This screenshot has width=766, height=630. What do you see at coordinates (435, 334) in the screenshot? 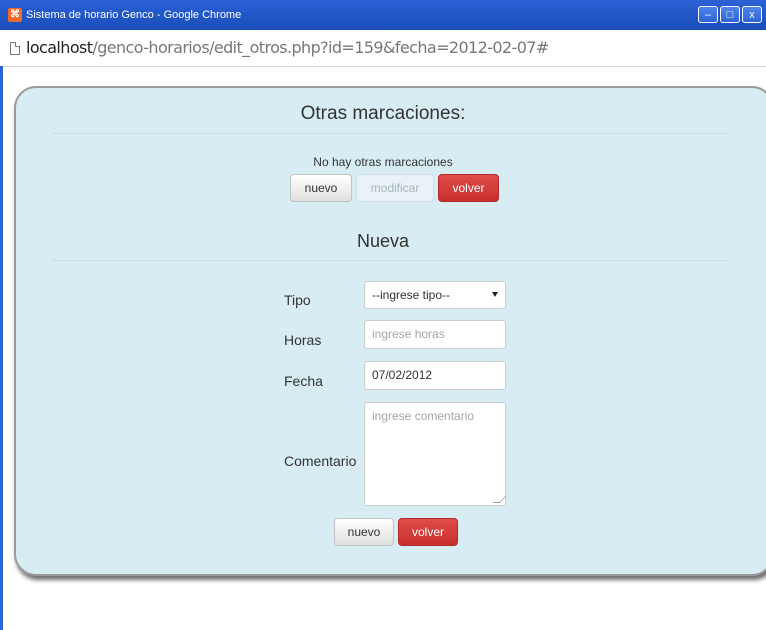
I see `horas-input: ingrese horas` at bounding box center [435, 334].